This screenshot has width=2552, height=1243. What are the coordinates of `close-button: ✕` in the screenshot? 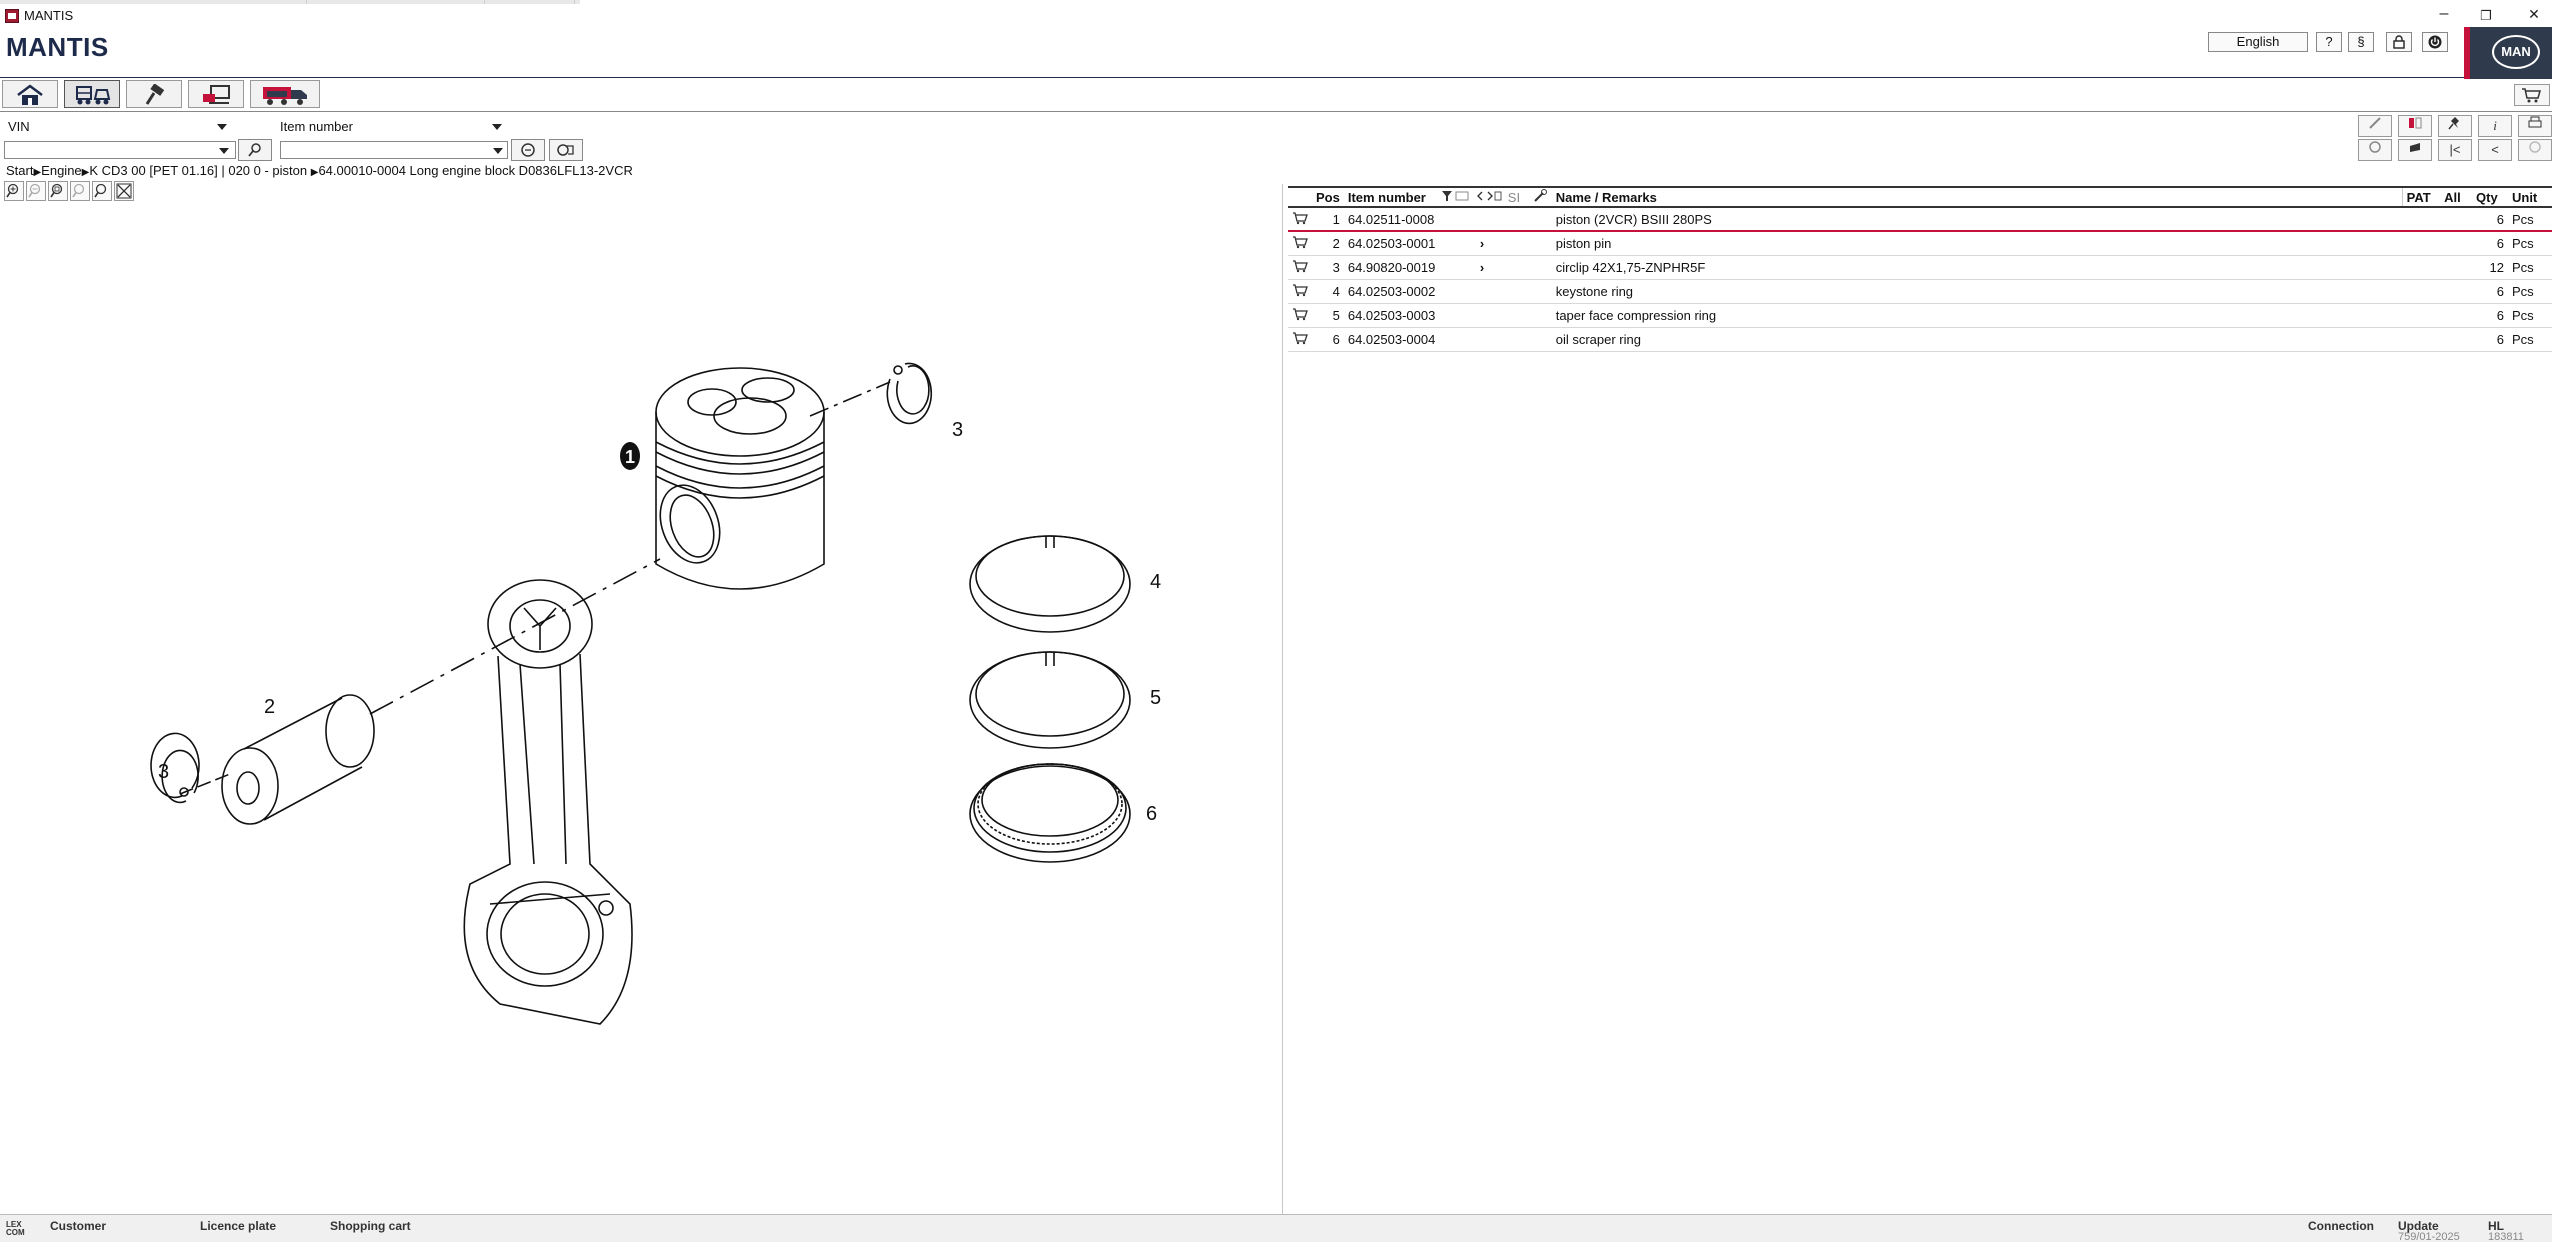 It's located at (2534, 14).